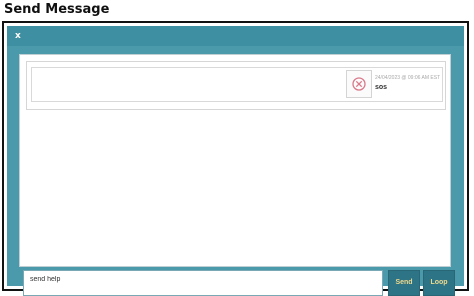 This screenshot has height=296, width=474. I want to click on loop-button: Loop, so click(439, 283).